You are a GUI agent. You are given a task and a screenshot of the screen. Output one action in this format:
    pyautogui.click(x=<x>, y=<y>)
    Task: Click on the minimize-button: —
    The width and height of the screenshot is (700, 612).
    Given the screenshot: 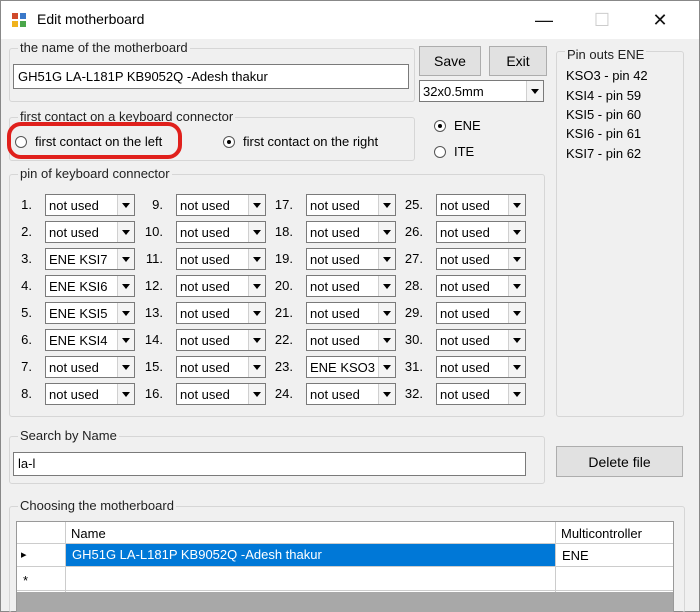 What is the action you would take?
    pyautogui.click(x=544, y=20)
    